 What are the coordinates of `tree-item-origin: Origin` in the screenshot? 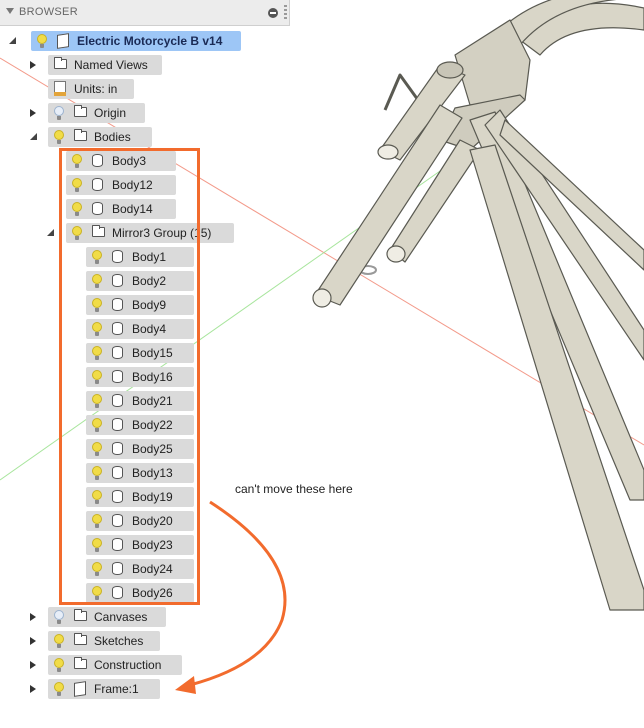 It's located at (145, 113).